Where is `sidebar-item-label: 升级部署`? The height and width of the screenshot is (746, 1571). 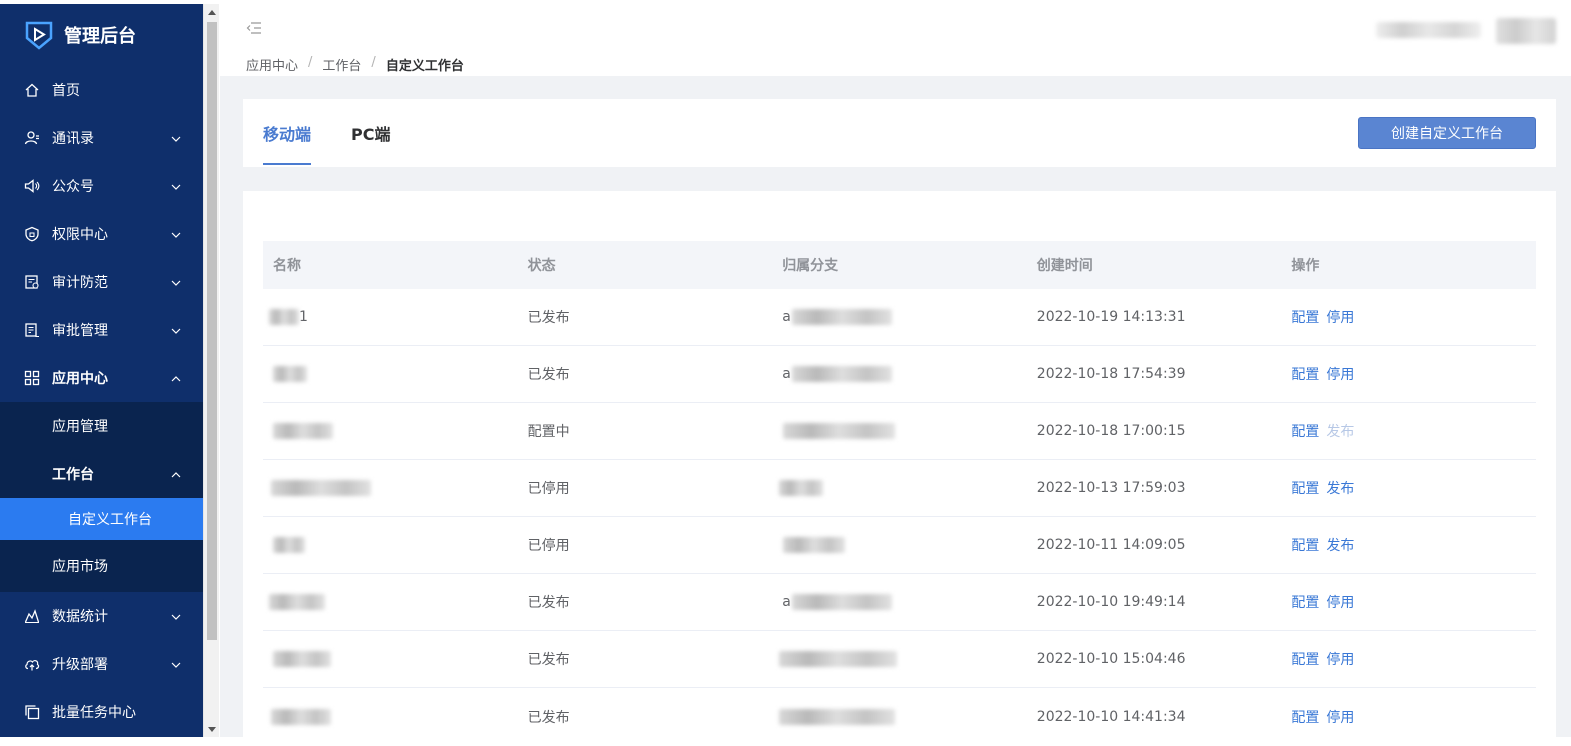
sidebar-item-label: 升级部署 is located at coordinates (80, 665).